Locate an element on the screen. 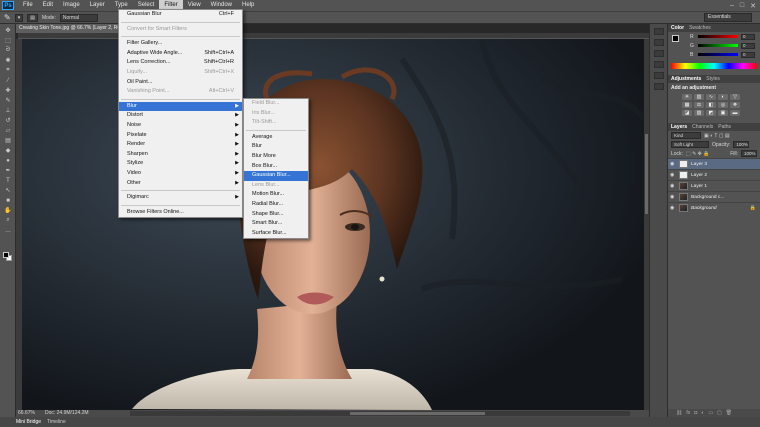 This screenshot has height=427, width=760. tab-layers: Layers is located at coordinates (679, 127).